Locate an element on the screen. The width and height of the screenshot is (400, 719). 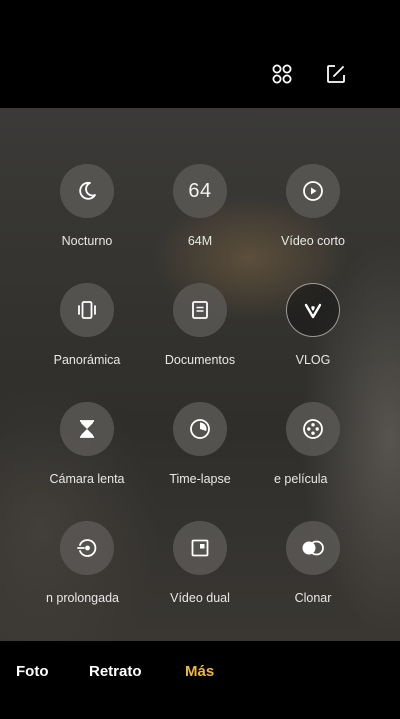
long-exposure-icon is located at coordinates (87, 548).